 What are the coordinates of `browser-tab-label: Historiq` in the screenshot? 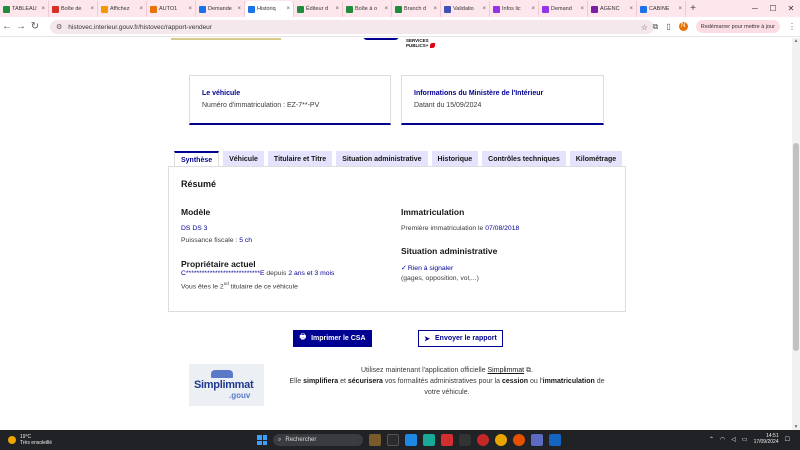 It's located at (266, 9).